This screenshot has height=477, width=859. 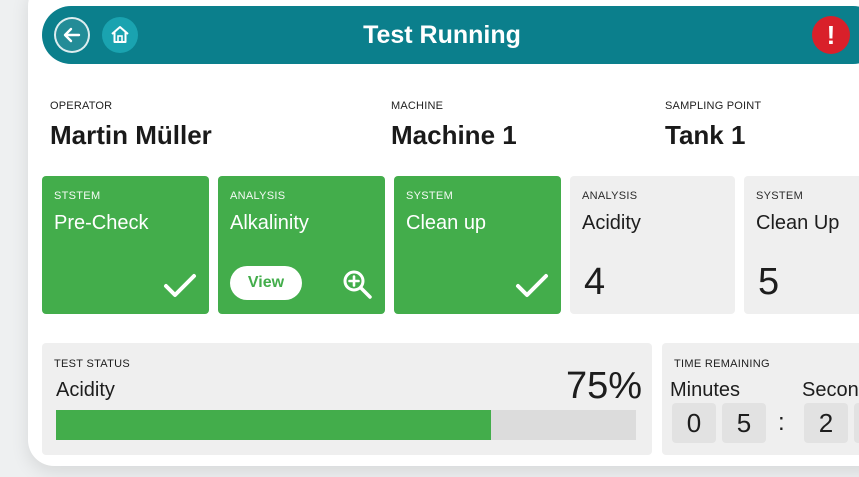 I want to click on alert-icon: !, so click(x=831, y=35).